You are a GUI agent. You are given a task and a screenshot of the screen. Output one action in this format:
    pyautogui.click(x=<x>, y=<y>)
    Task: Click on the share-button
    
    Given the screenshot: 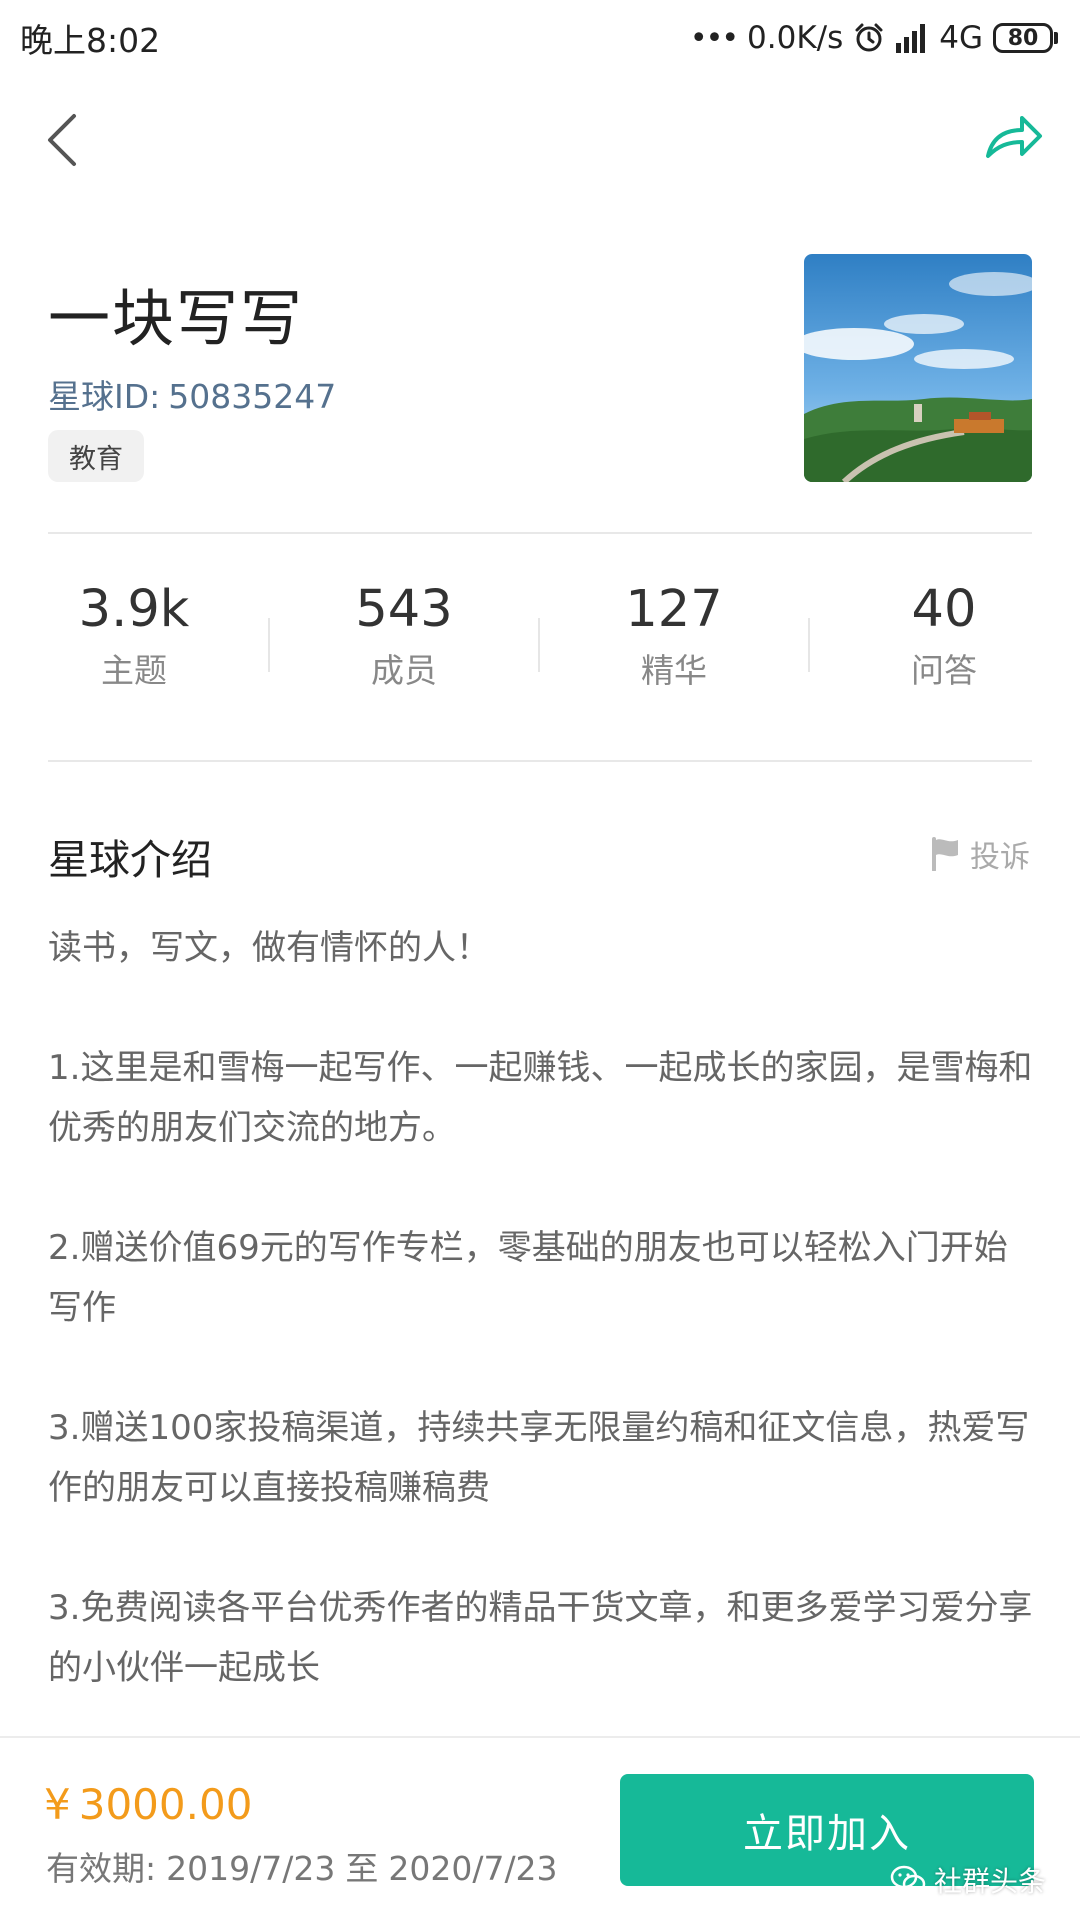 What is the action you would take?
    pyautogui.click(x=1014, y=137)
    